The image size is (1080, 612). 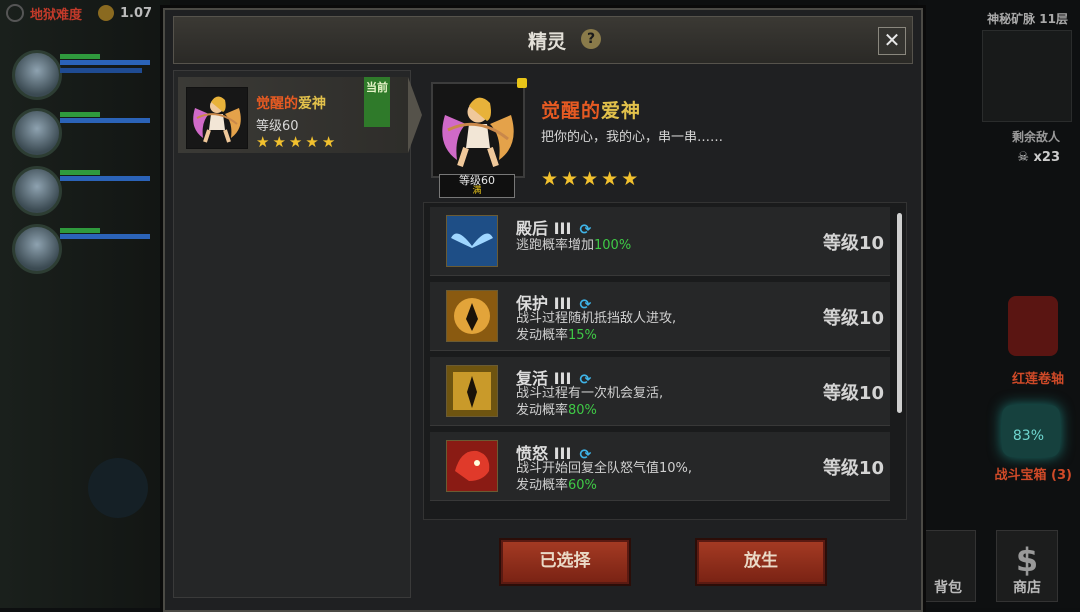 I want to click on sprite-name: 觉醒的爱神, so click(x=291, y=104).